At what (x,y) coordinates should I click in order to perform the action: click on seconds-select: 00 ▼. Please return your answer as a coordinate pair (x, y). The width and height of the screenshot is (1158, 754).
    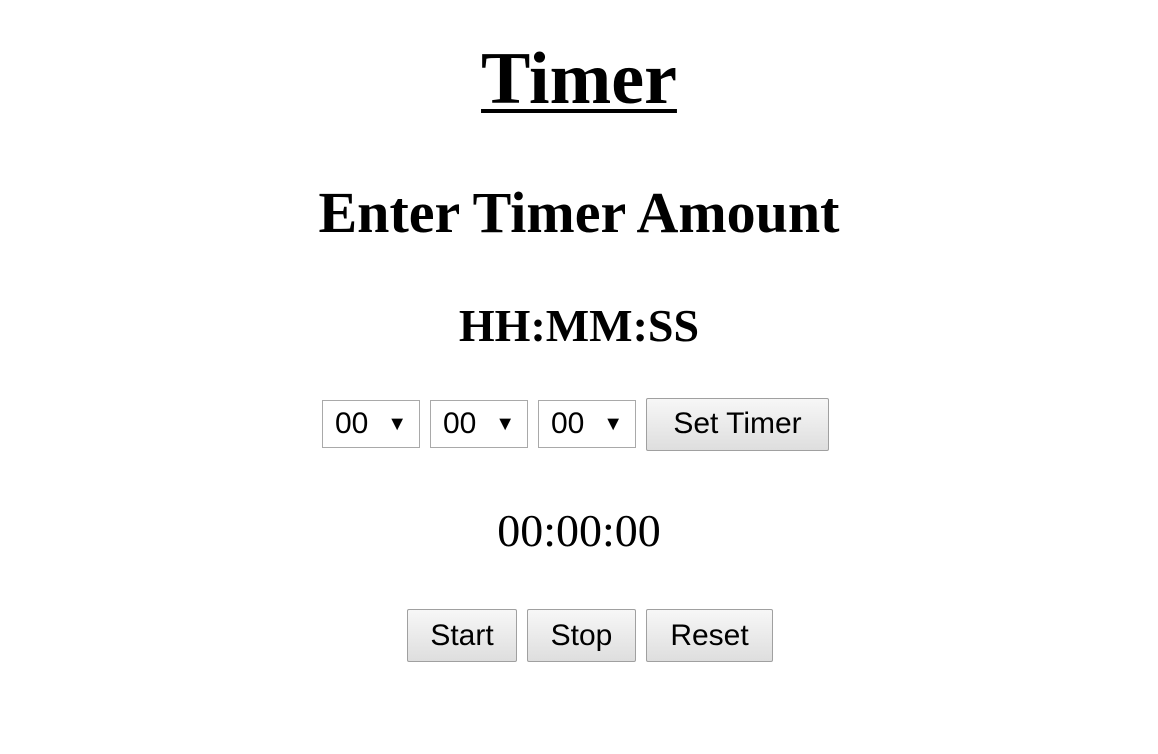
    Looking at the image, I should click on (587, 424).